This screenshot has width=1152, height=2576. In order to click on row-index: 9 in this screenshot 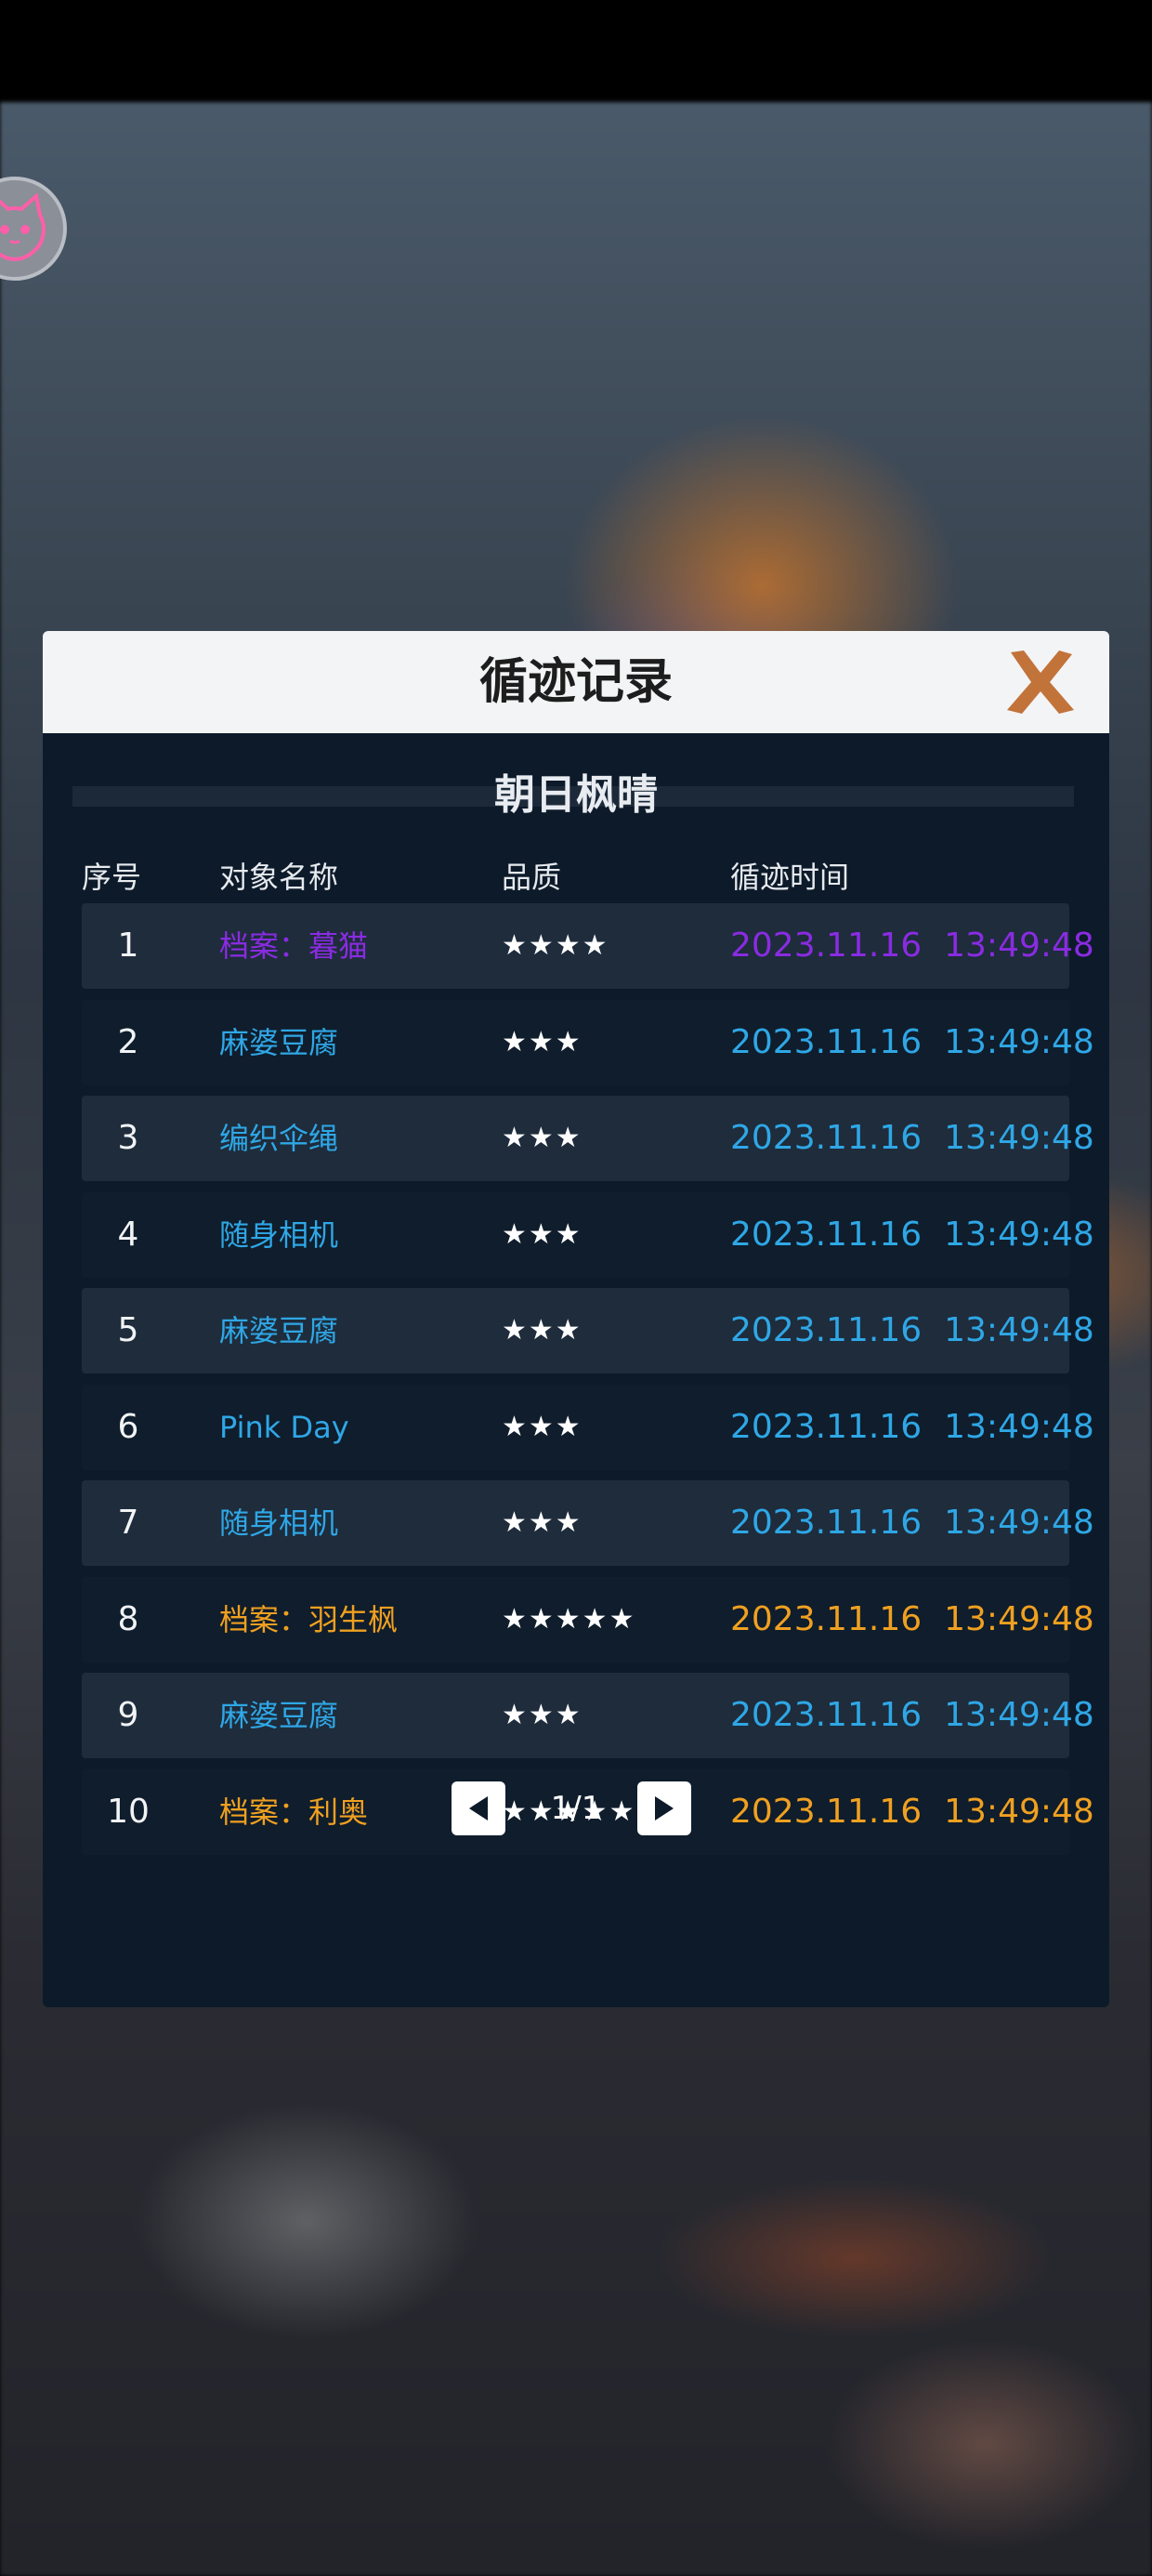, I will do `click(128, 1715)`.